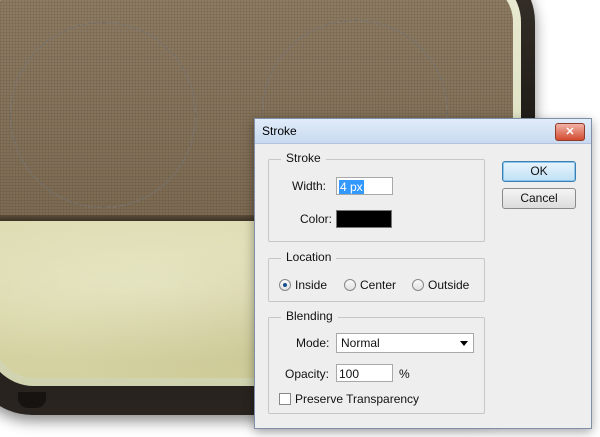 The width and height of the screenshot is (600, 437). Describe the element at coordinates (285, 285) in the screenshot. I see `radio-inside` at that location.